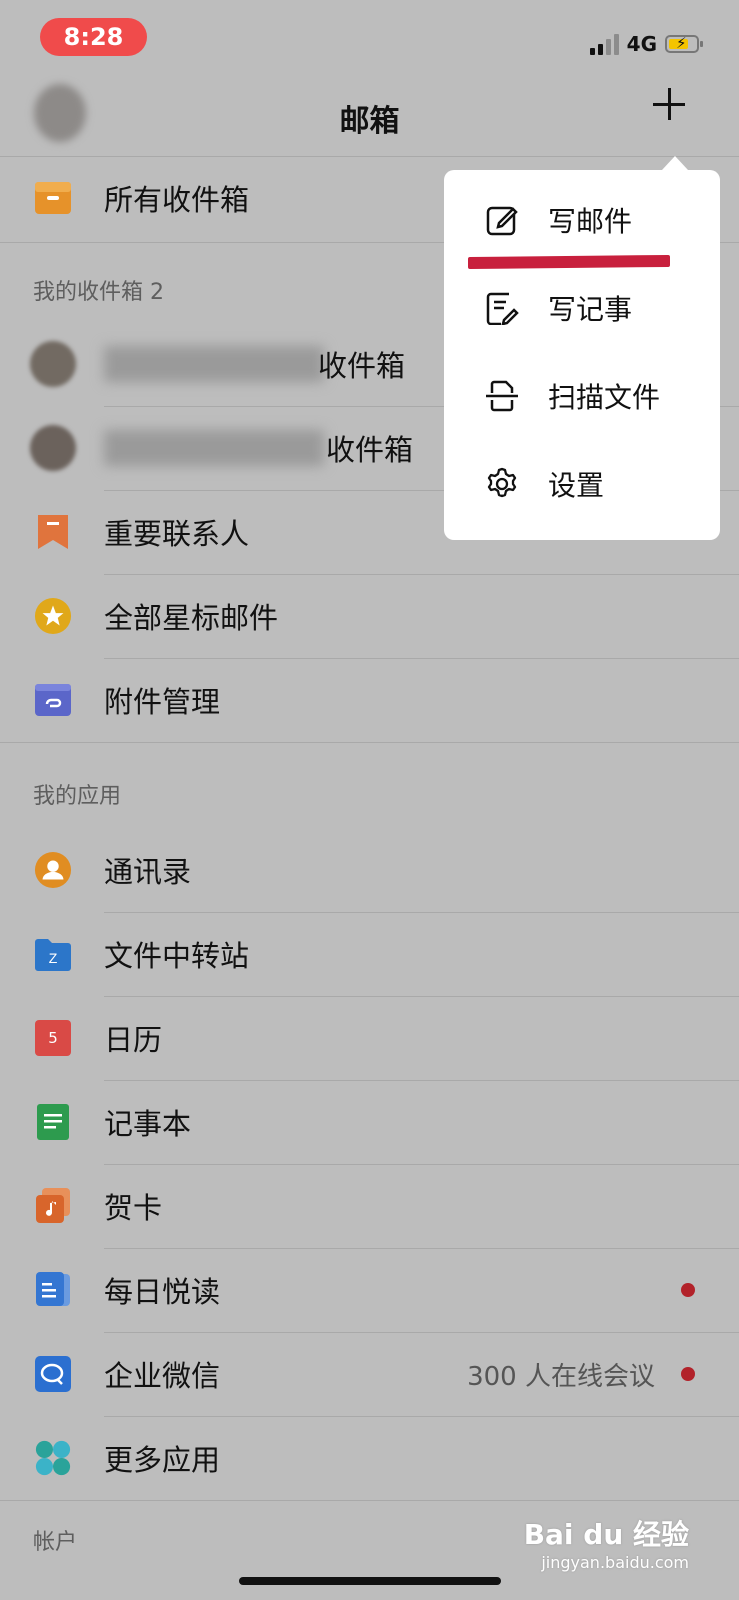 This screenshot has height=1600, width=739. I want to click on menu-settings: 设置, so click(582, 484).